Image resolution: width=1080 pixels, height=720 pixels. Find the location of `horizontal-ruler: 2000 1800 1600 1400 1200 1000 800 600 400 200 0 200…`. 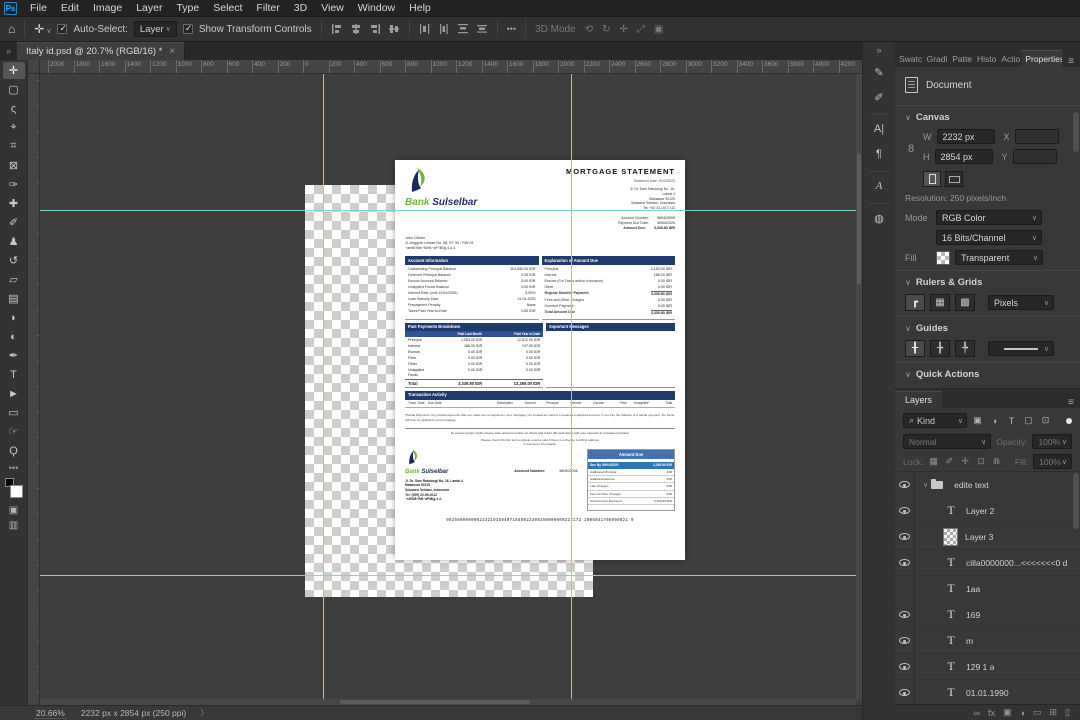

horizontal-ruler: 2000 1800 1600 1400 1200 1000 800 600 400 200 0 200… is located at coordinates (451, 67).